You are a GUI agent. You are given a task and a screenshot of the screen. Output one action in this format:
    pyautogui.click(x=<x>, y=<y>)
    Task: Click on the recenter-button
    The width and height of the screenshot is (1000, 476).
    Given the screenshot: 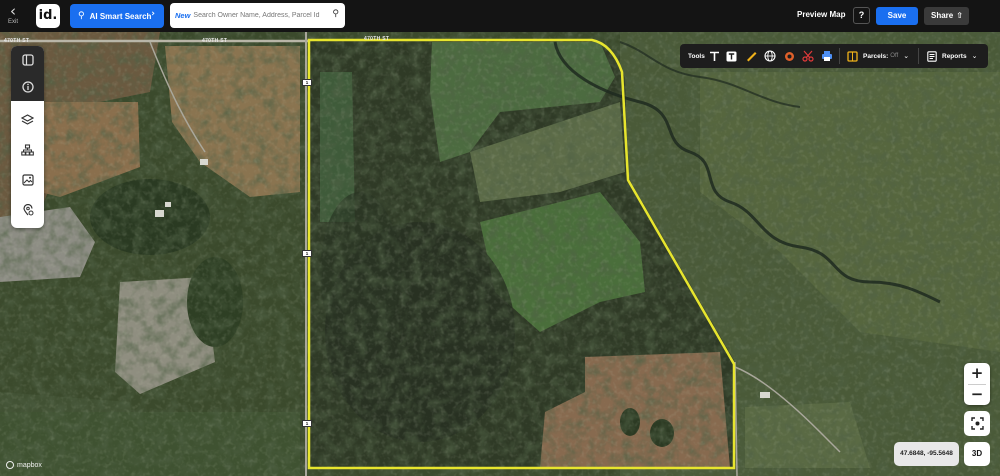 What is the action you would take?
    pyautogui.click(x=977, y=423)
    